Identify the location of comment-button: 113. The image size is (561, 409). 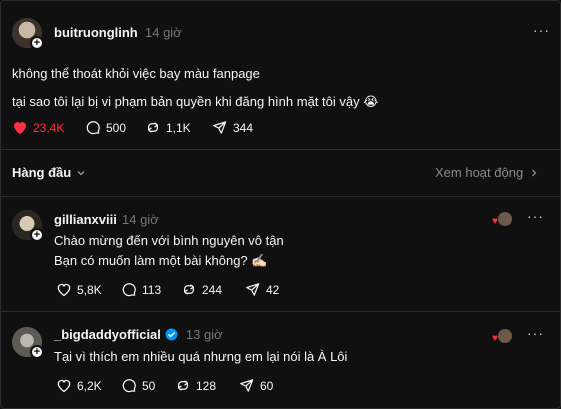
(141, 289).